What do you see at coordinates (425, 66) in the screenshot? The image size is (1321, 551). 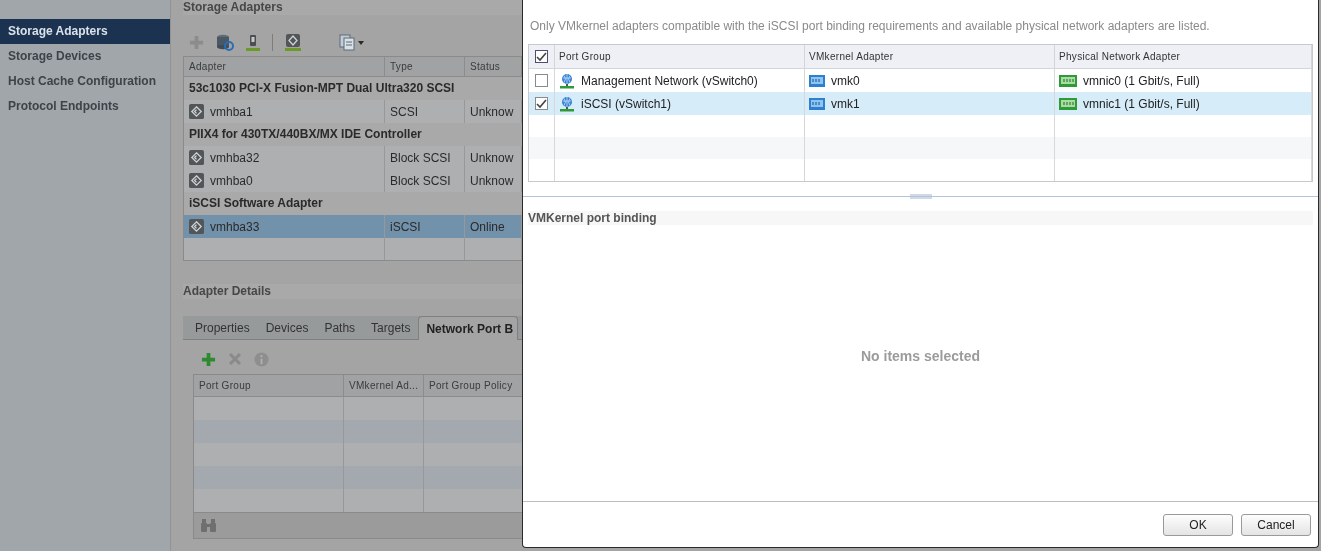 I see `column-header: Type` at bounding box center [425, 66].